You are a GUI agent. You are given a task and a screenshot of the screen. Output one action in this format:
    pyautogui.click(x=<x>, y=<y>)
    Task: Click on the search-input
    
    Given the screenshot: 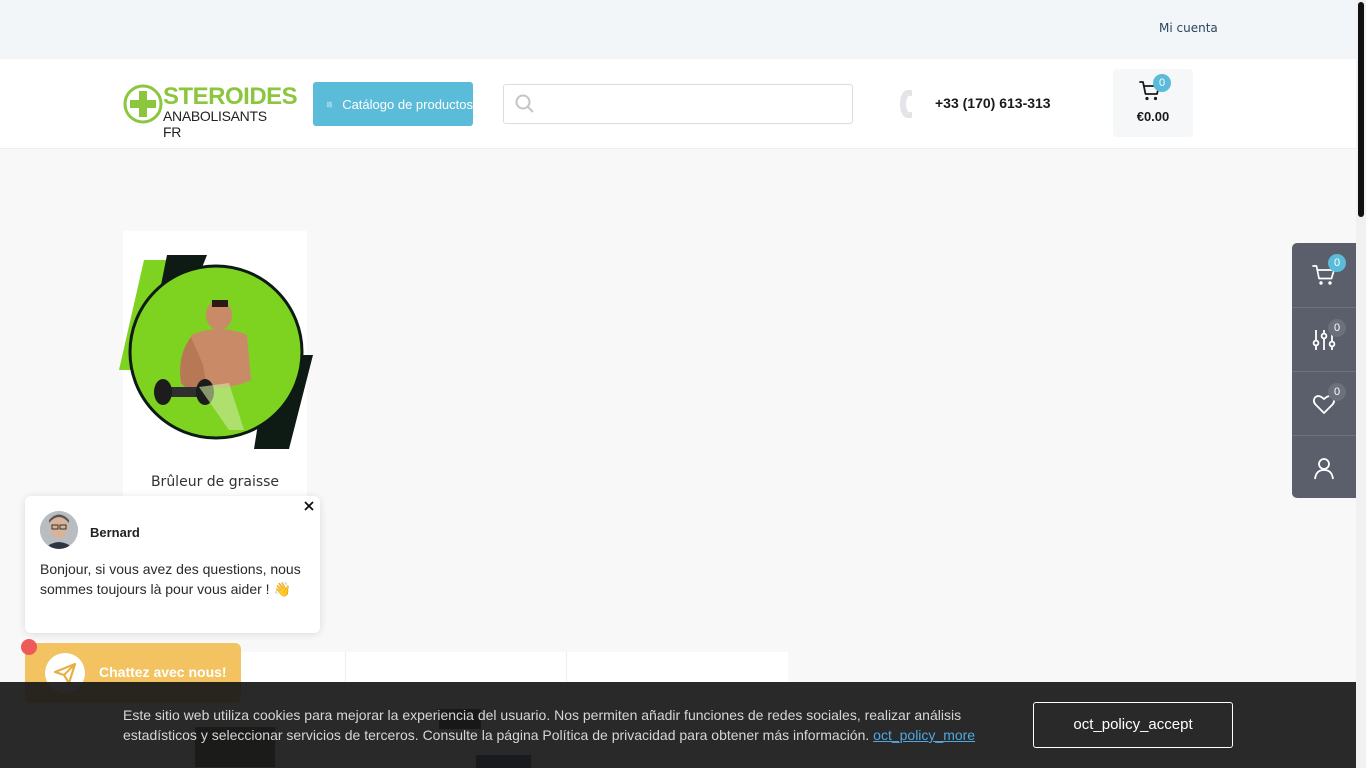 What is the action you would take?
    pyautogui.click(x=694, y=104)
    